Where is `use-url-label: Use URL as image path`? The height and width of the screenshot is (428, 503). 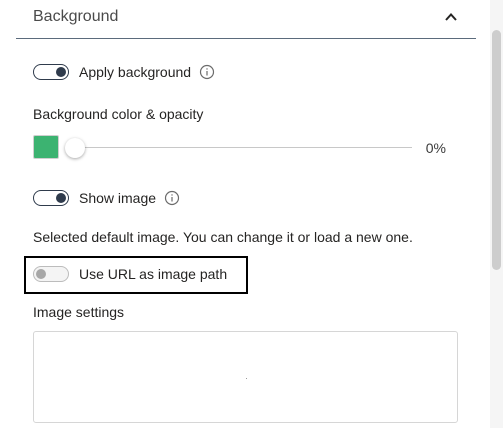 use-url-label: Use URL as image path is located at coordinates (153, 274).